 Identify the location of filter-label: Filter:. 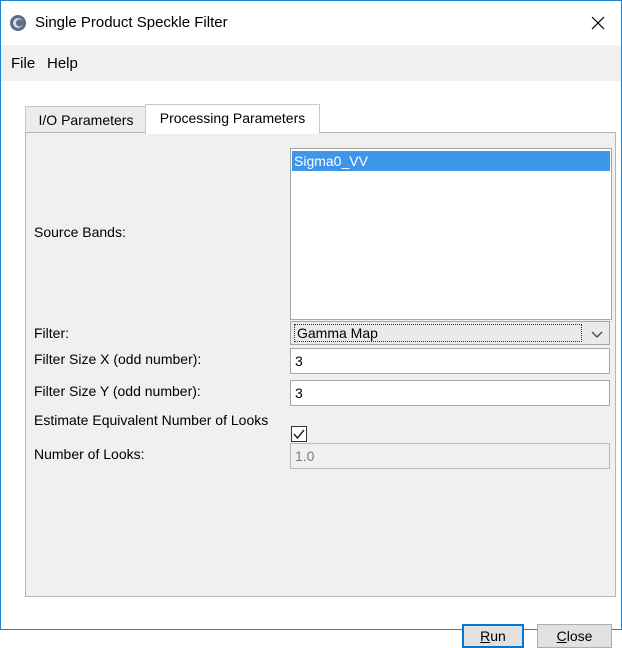
(51, 333).